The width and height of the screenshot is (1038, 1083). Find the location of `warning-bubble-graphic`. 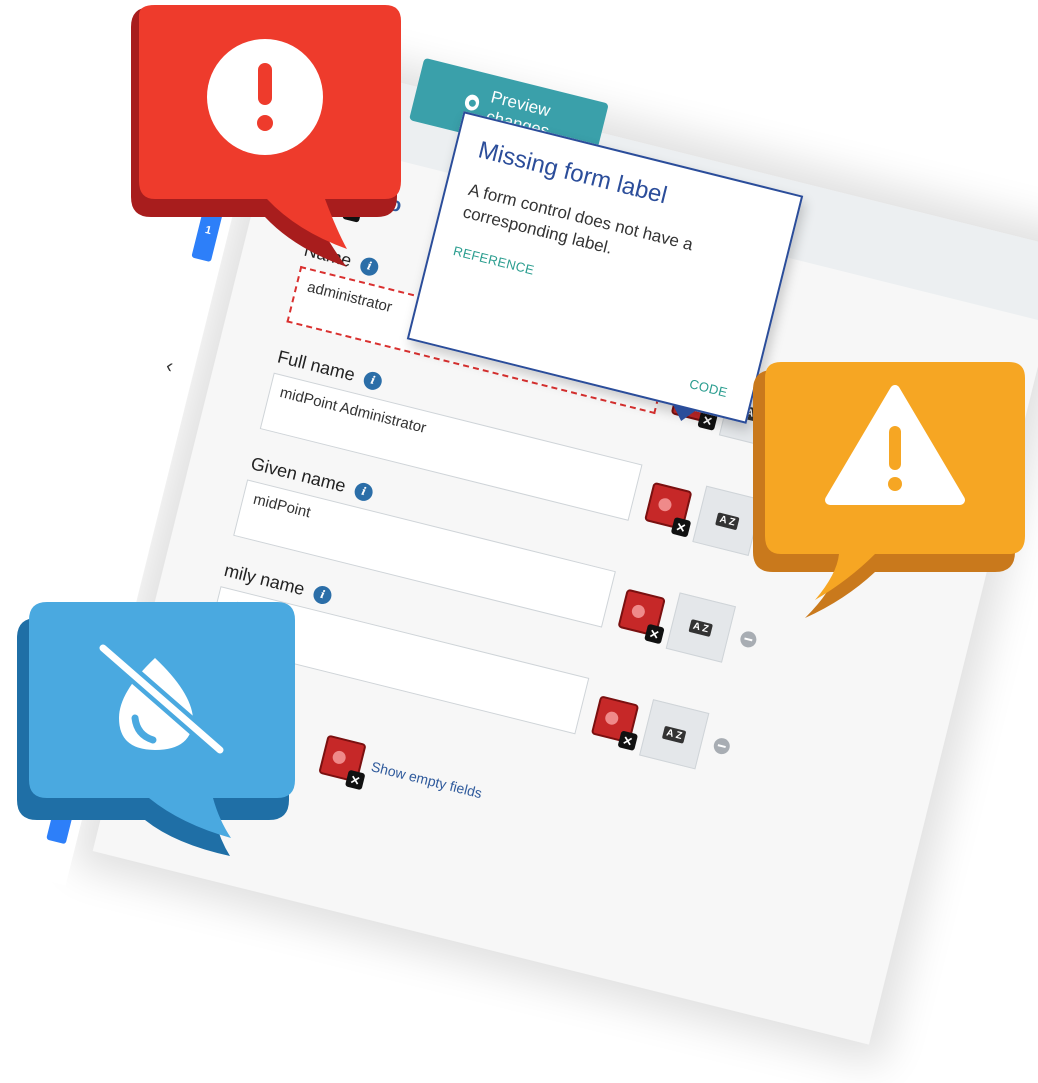

warning-bubble-graphic is located at coordinates (889, 490).